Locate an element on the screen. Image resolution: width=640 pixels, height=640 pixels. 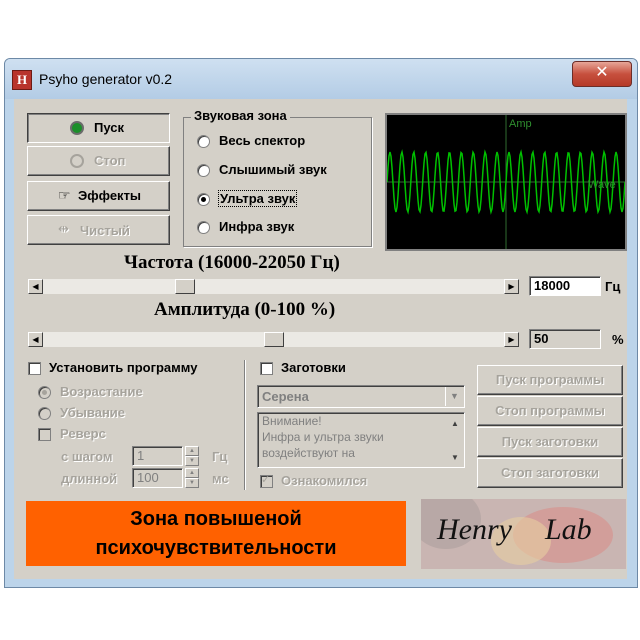
frequency-right-arrow: ▶ is located at coordinates (511, 286).